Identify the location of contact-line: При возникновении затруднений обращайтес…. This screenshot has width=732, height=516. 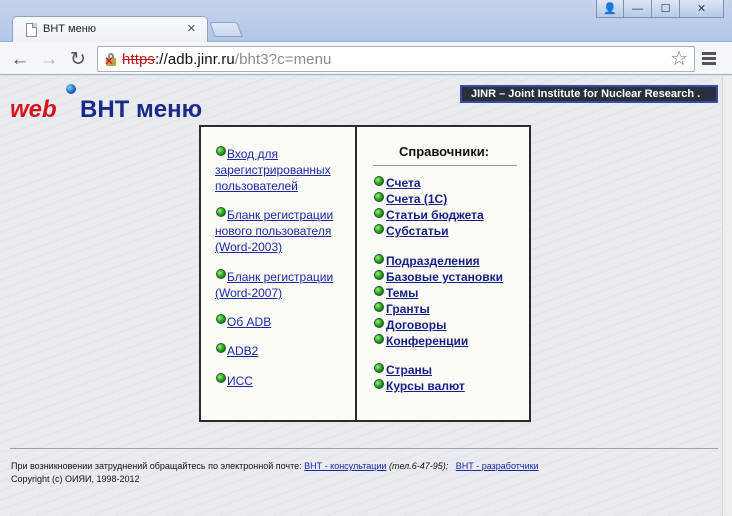
(275, 466).